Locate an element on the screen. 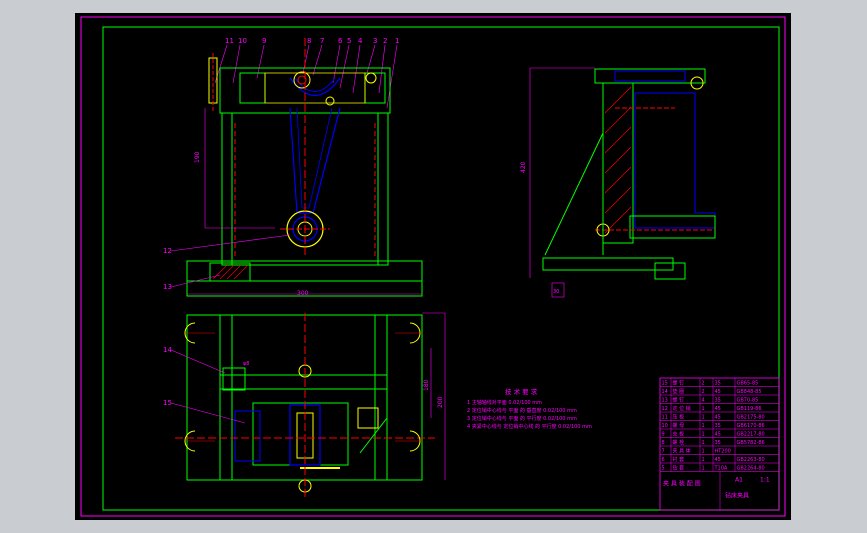 The height and width of the screenshot is (533, 867). balloon-11: 11 is located at coordinates (229, 41).